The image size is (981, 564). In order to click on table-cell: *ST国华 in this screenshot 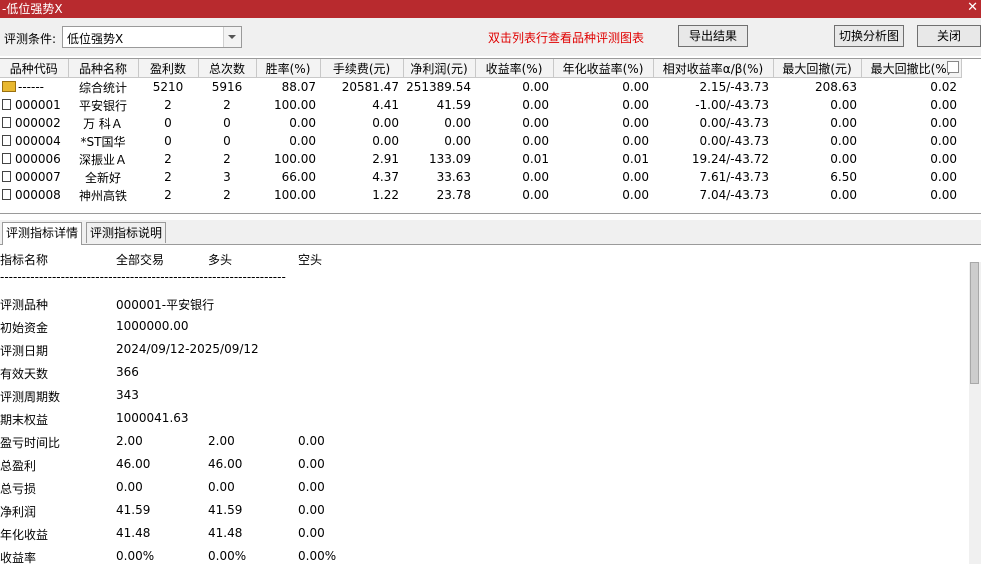, I will do `click(103, 141)`.